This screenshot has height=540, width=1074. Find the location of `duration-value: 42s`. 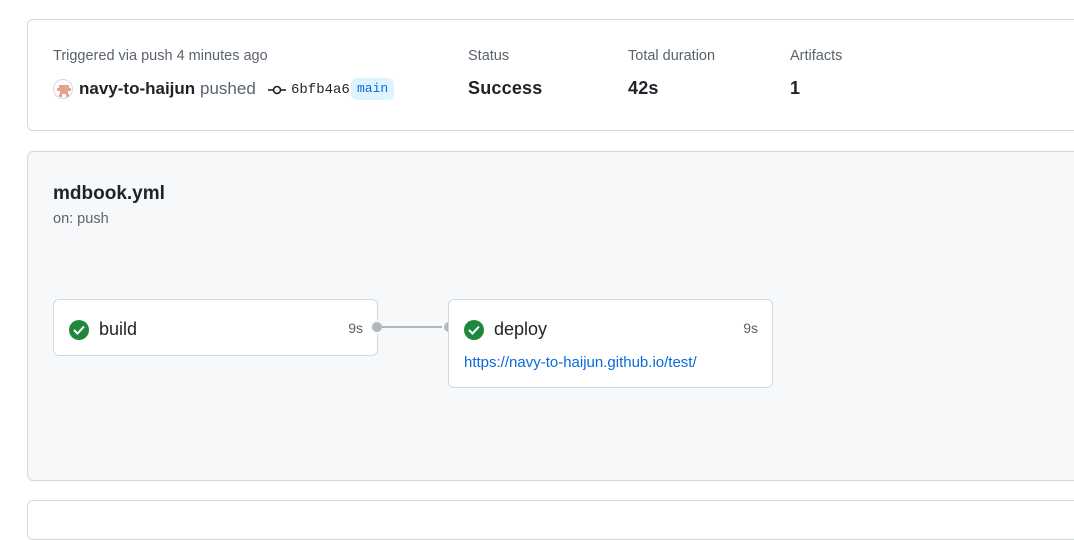

duration-value: 42s is located at coordinates (643, 88).